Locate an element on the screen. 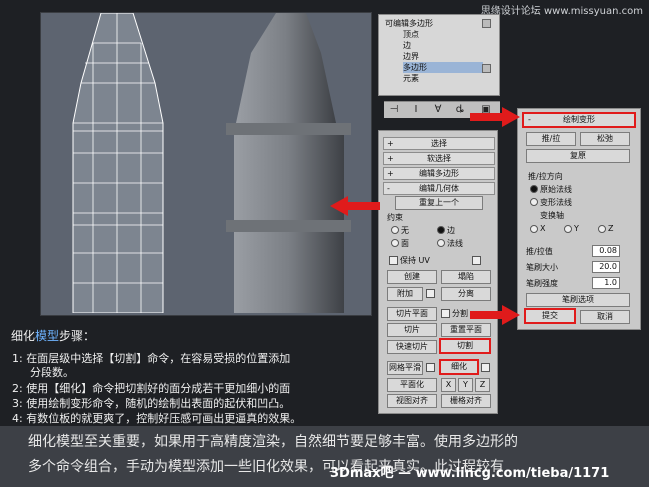 The width and height of the screenshot is (649, 487). reset-plane-button: 重置平面 is located at coordinates (466, 330).